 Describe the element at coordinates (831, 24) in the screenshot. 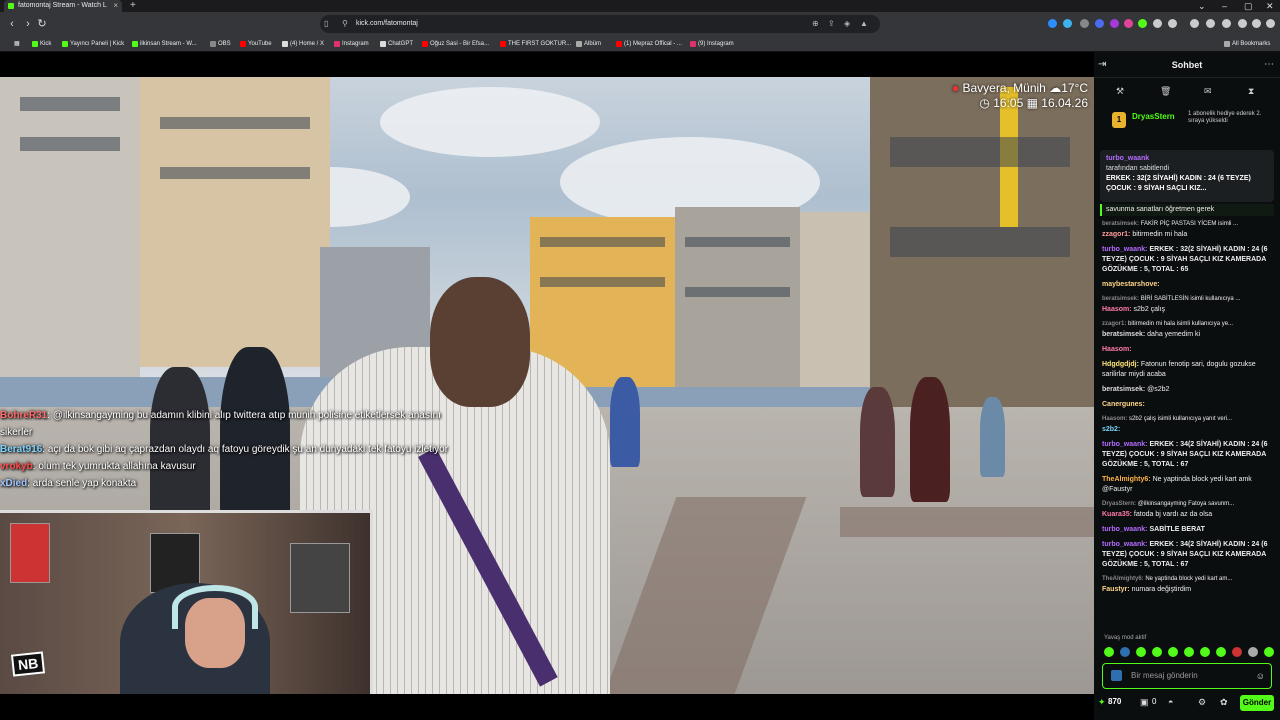

I see `share-icon: ⇪` at that location.